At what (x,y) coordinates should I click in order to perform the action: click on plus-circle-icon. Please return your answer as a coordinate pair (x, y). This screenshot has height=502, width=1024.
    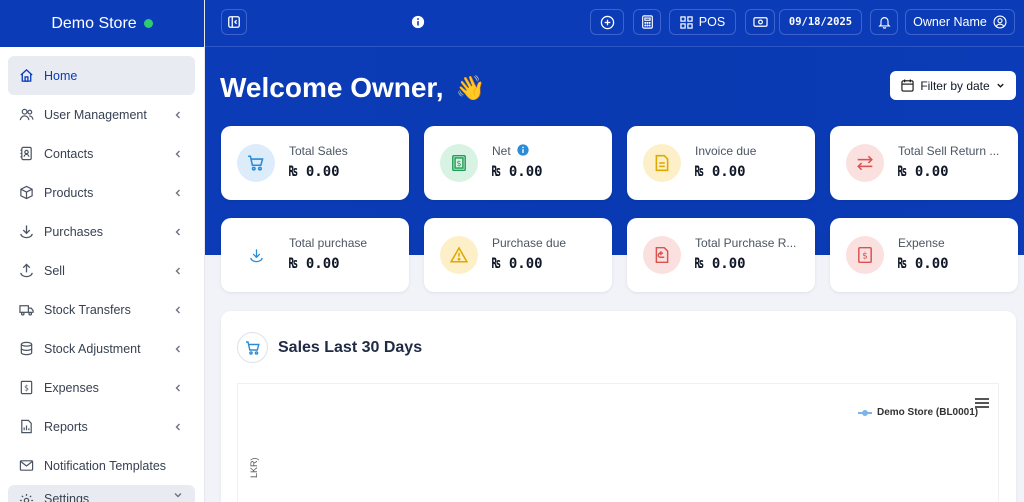
    Looking at the image, I should click on (607, 22).